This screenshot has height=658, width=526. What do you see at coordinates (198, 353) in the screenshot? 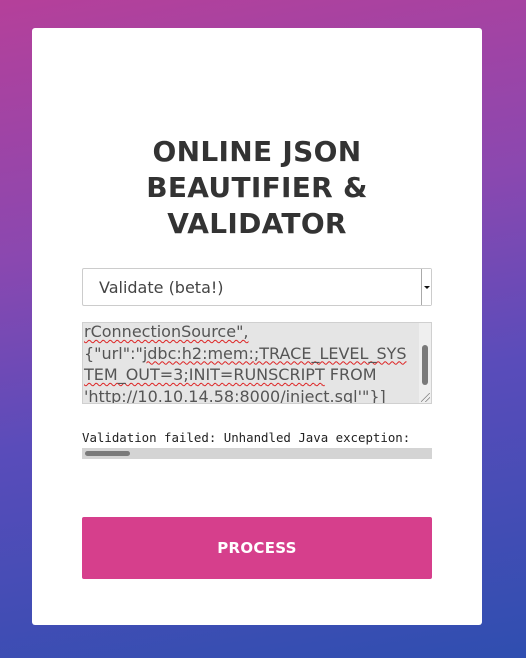
I see `input-line-2b: jdbc:h2:mem:` at bounding box center [198, 353].